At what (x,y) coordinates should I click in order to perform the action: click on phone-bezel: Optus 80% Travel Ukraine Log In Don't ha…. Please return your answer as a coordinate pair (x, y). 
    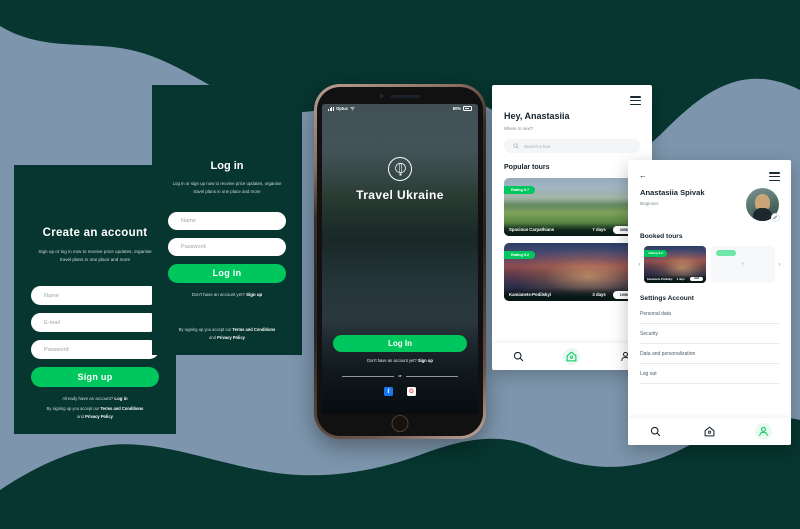
    Looking at the image, I should click on (400, 261).